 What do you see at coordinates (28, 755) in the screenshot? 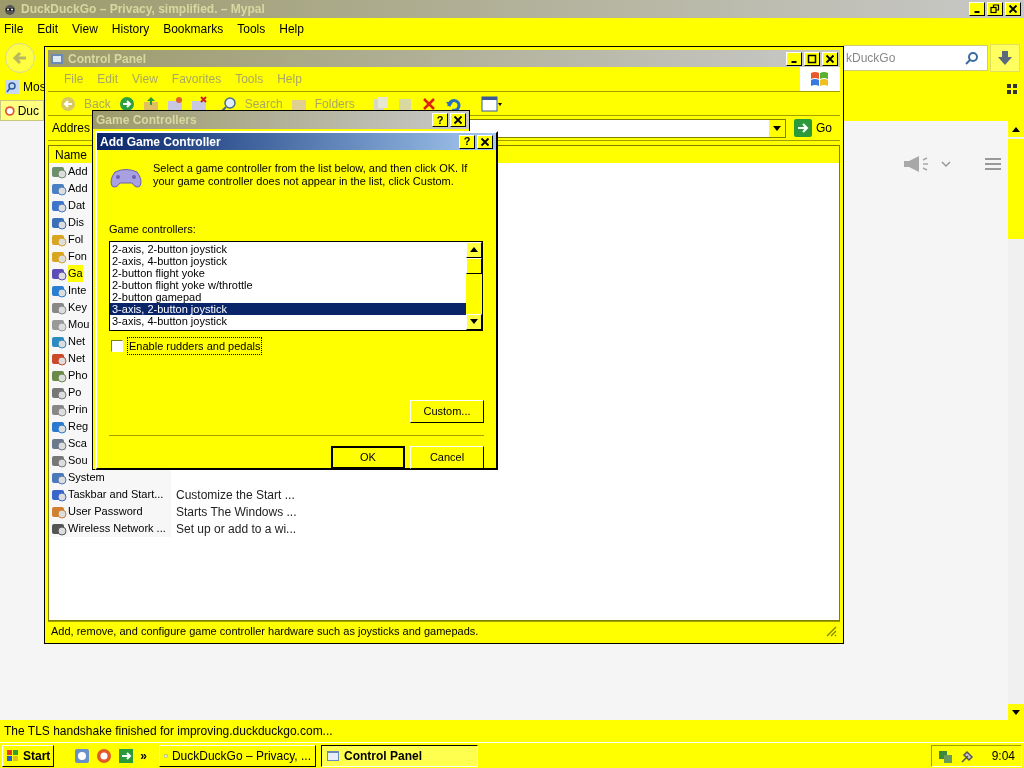
I see `start-button: Start` at bounding box center [28, 755].